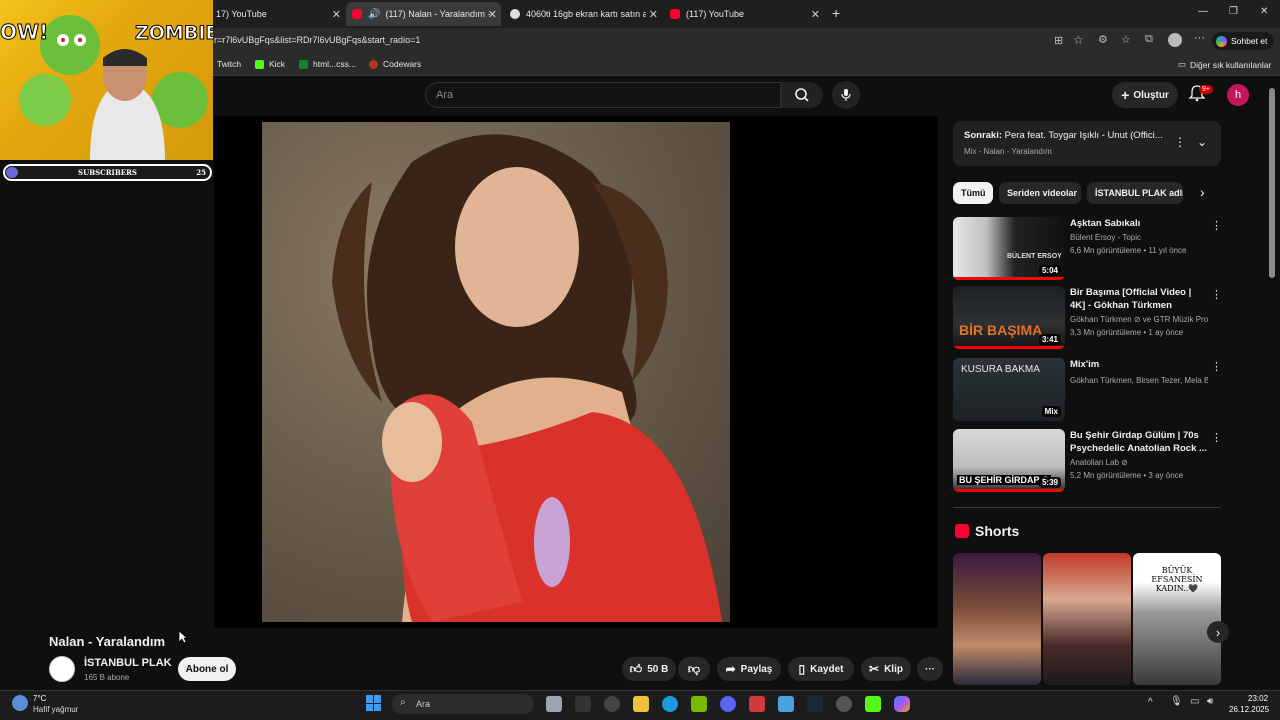  Describe the element at coordinates (374, 703) in the screenshot. I see `windows-start-icon` at that location.